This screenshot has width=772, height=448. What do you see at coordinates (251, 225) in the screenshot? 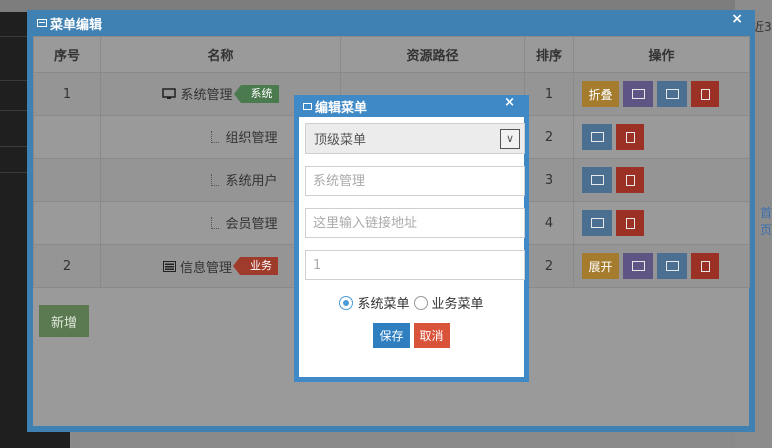
I see `row-name: 会员管理` at bounding box center [251, 225].